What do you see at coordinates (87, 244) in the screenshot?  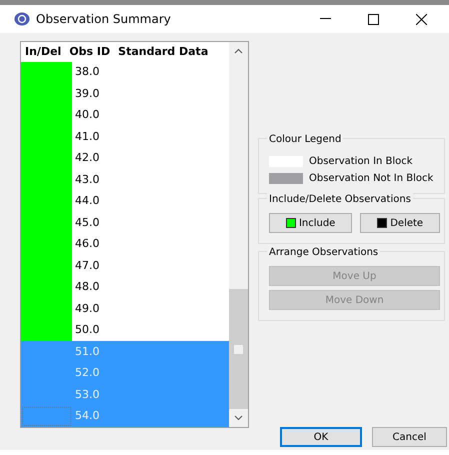 I see `obs-id-cell-text: 46.0` at bounding box center [87, 244].